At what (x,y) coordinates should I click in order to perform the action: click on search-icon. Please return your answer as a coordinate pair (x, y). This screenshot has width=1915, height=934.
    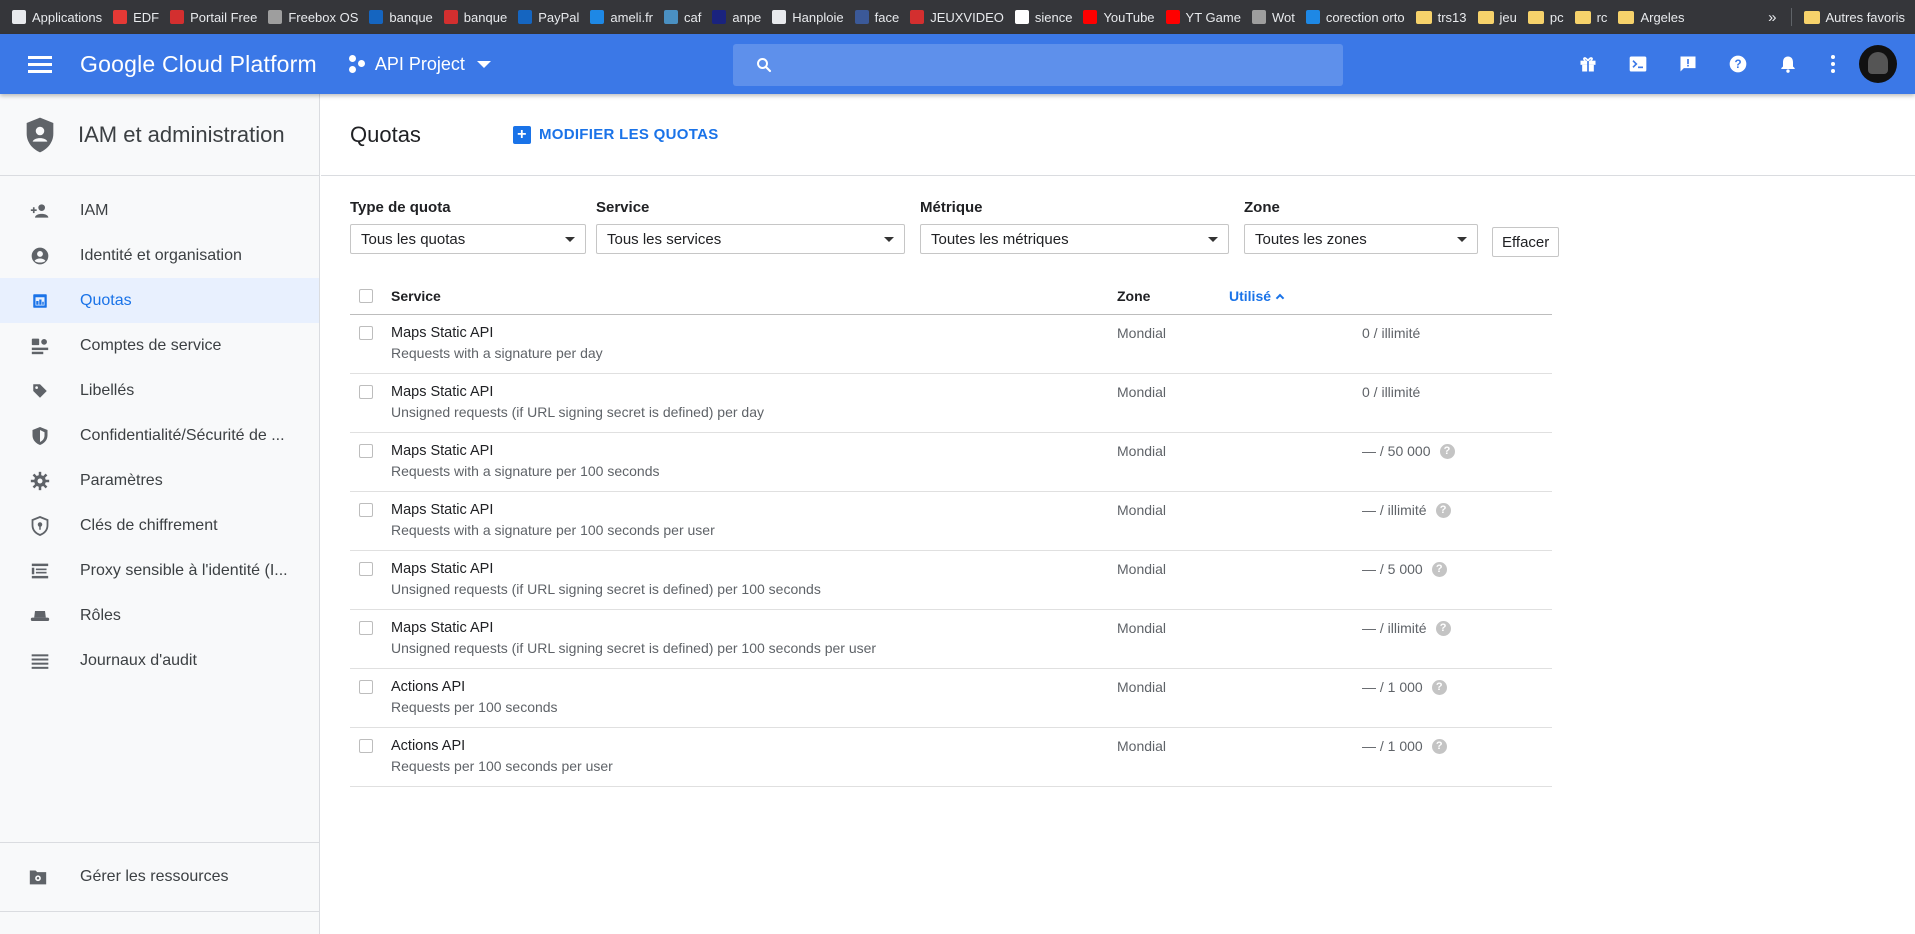
    Looking at the image, I should click on (764, 65).